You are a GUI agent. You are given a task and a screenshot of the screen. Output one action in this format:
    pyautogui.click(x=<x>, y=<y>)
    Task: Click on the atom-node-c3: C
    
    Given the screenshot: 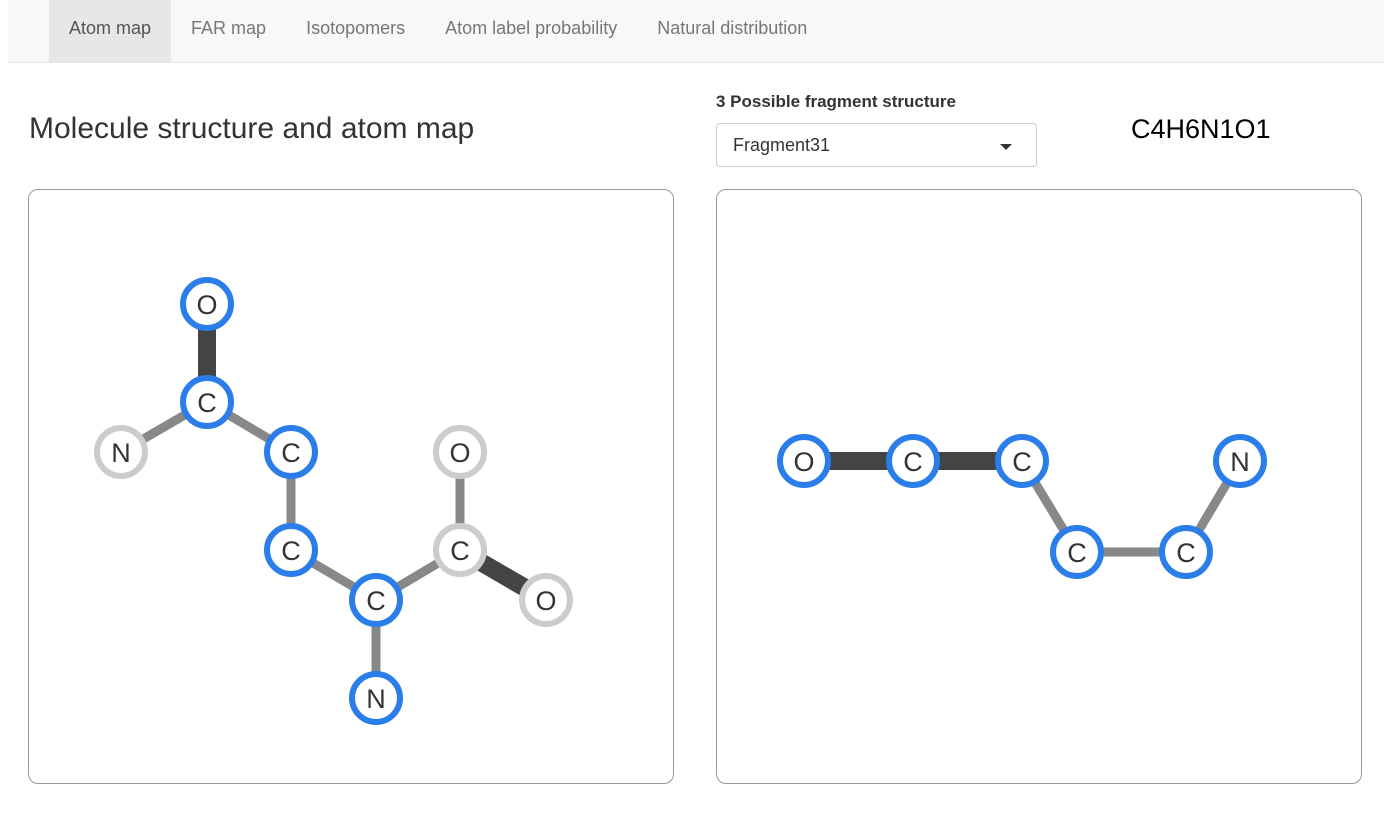 What is the action you would take?
    pyautogui.click(x=291, y=550)
    